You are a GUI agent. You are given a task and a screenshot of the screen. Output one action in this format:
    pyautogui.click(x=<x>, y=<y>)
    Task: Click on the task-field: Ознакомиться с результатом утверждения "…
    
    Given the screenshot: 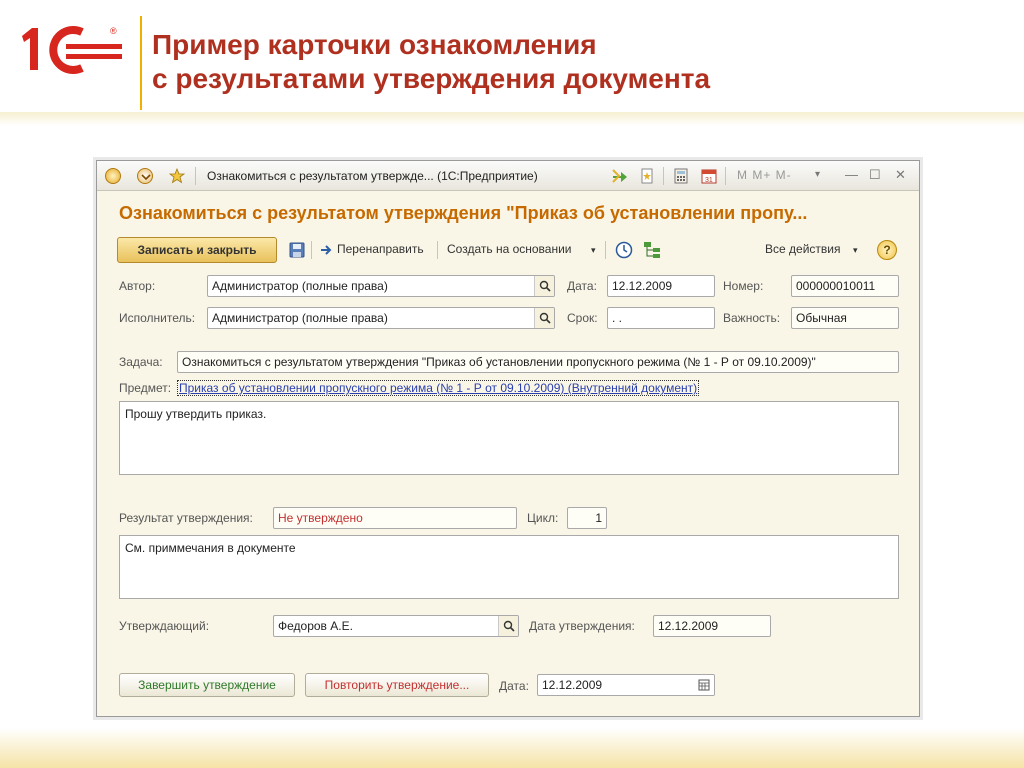 What is the action you would take?
    pyautogui.click(x=538, y=362)
    